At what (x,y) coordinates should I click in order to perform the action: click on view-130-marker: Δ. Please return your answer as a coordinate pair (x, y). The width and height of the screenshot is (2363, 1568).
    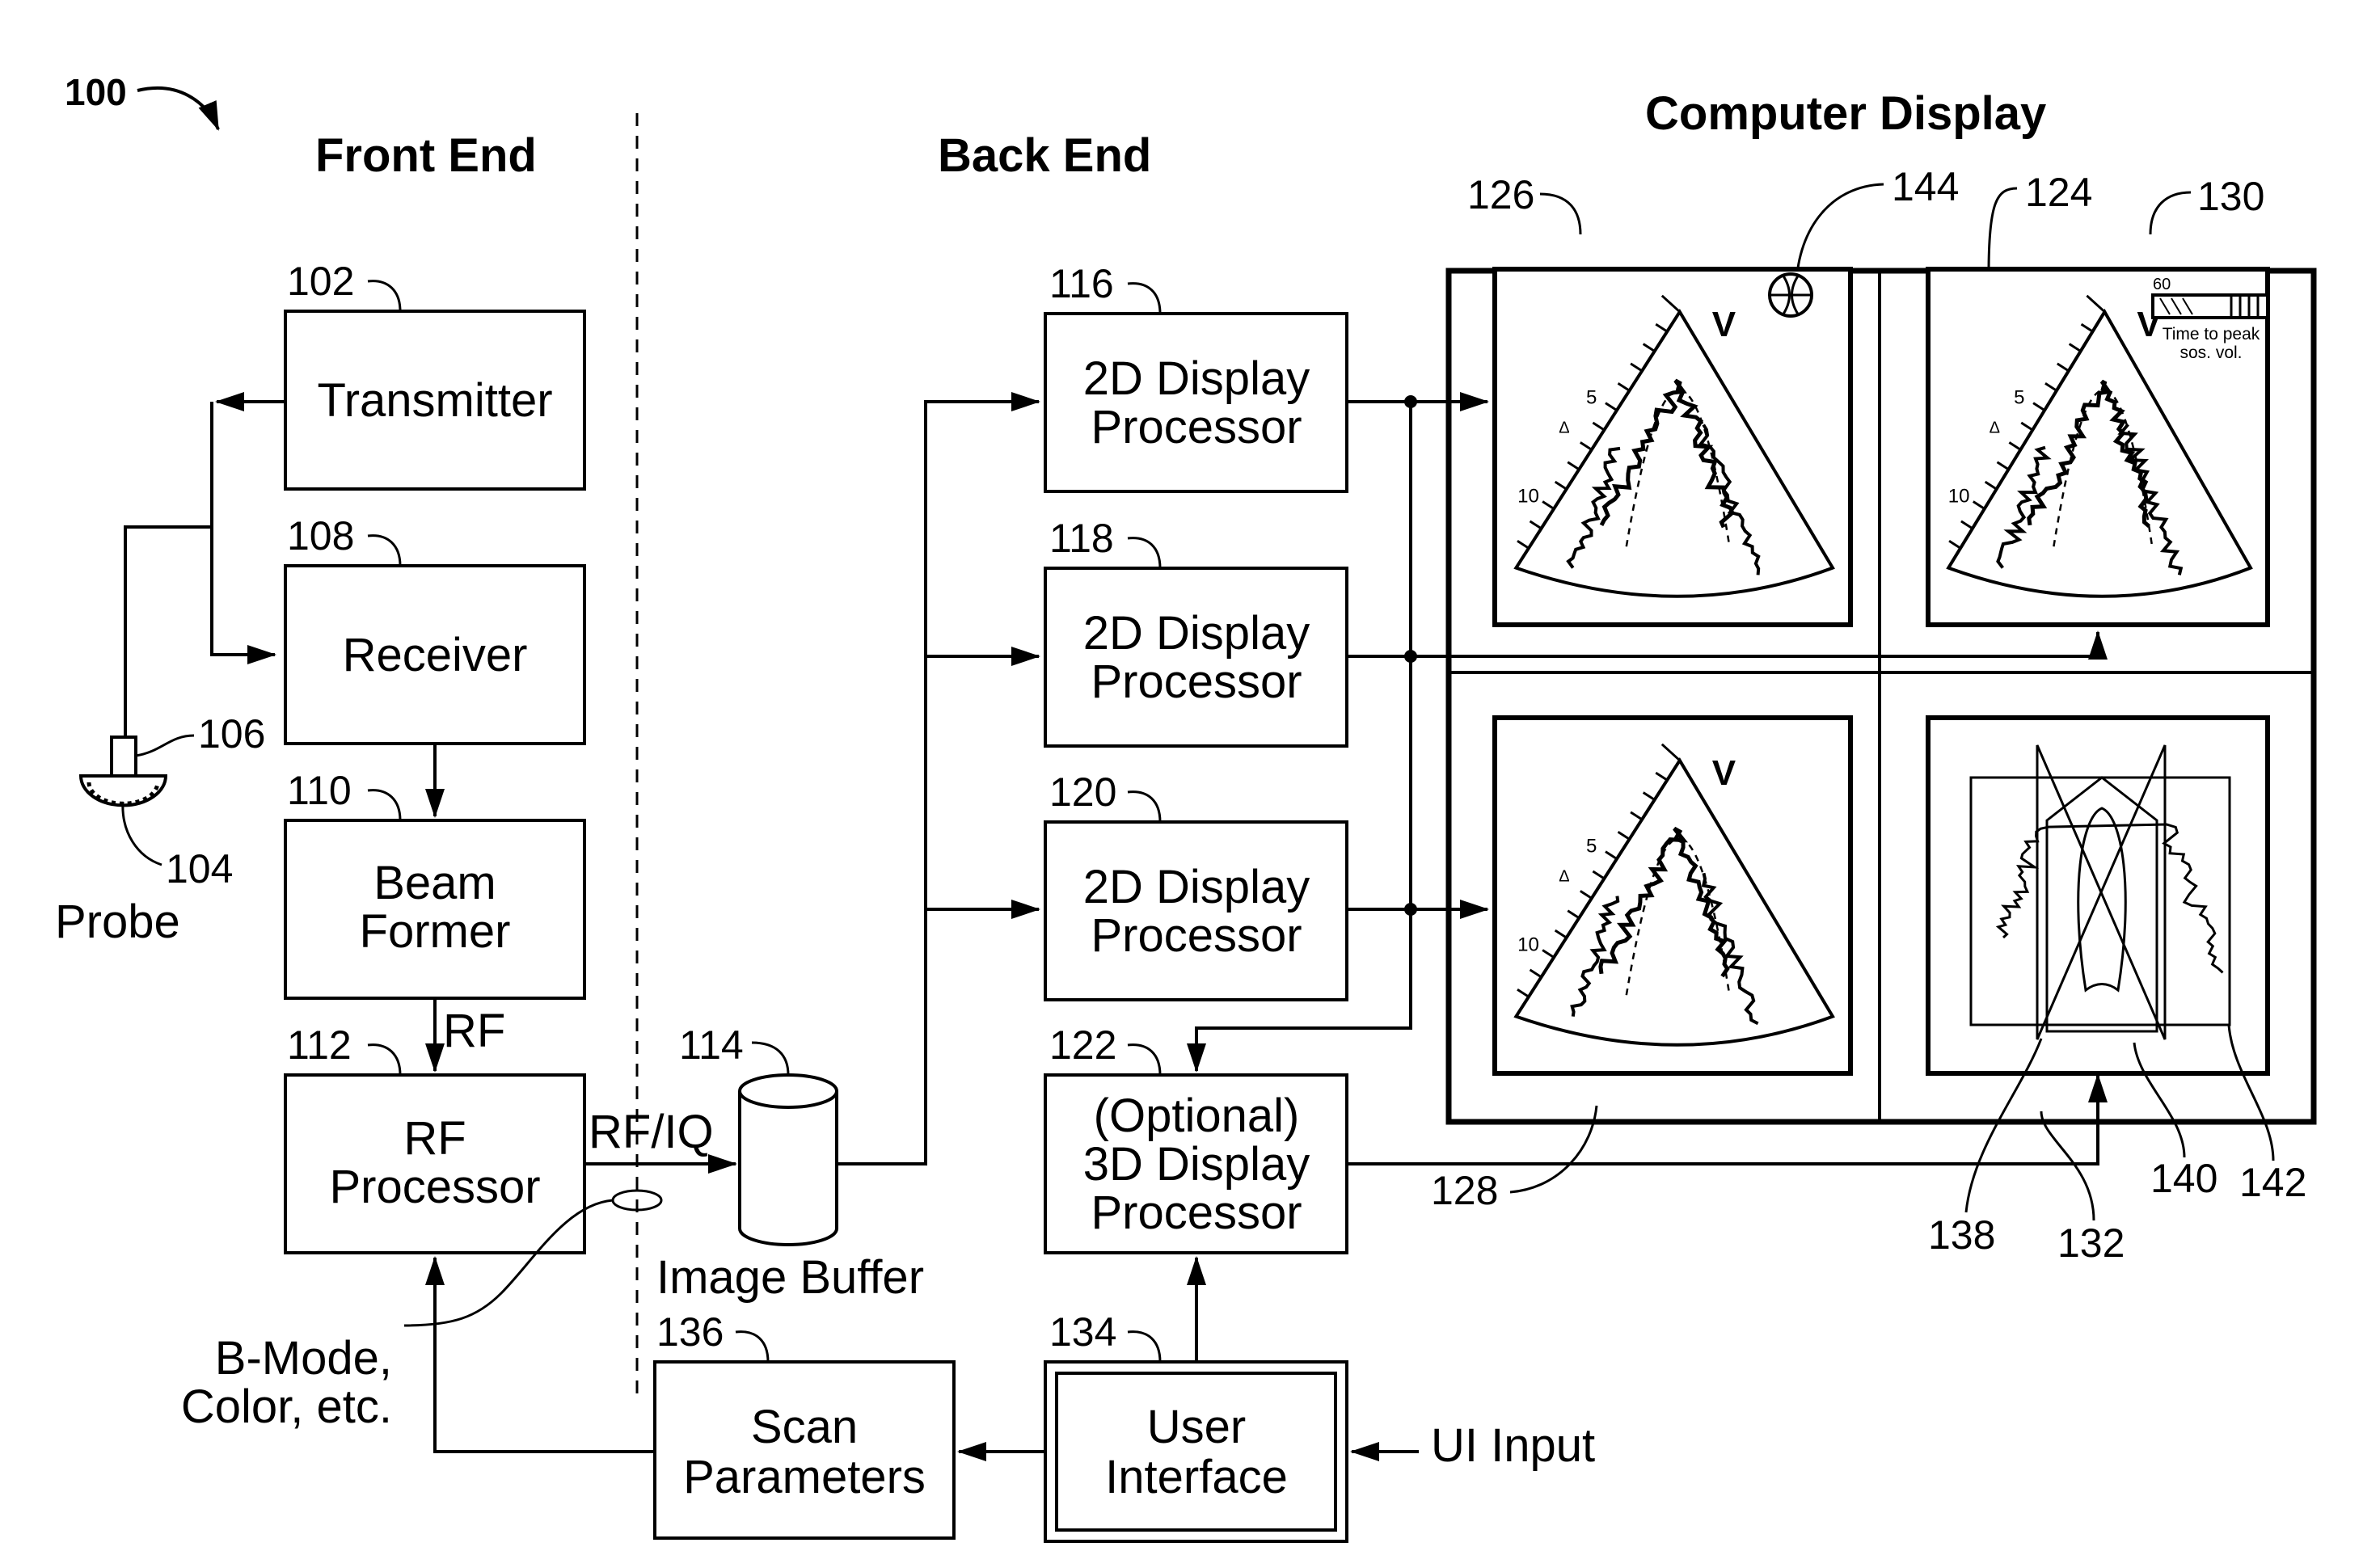
    Looking at the image, I should click on (1995, 428).